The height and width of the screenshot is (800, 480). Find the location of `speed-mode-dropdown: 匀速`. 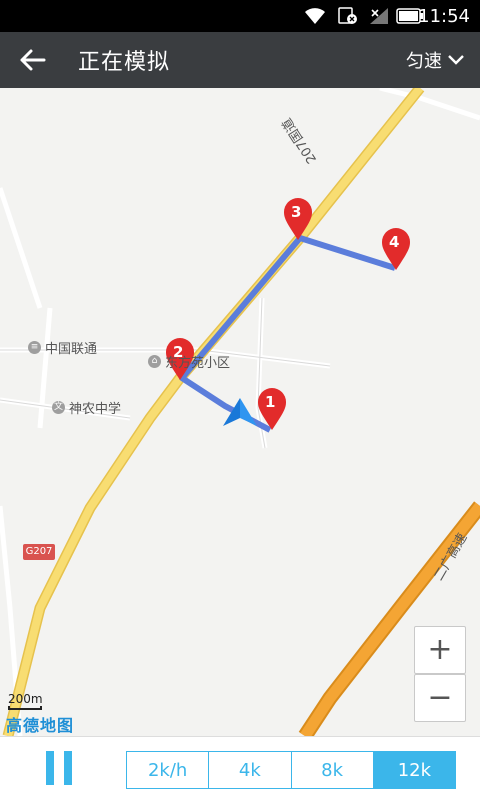

speed-mode-dropdown: 匀速 is located at coordinates (435, 60).